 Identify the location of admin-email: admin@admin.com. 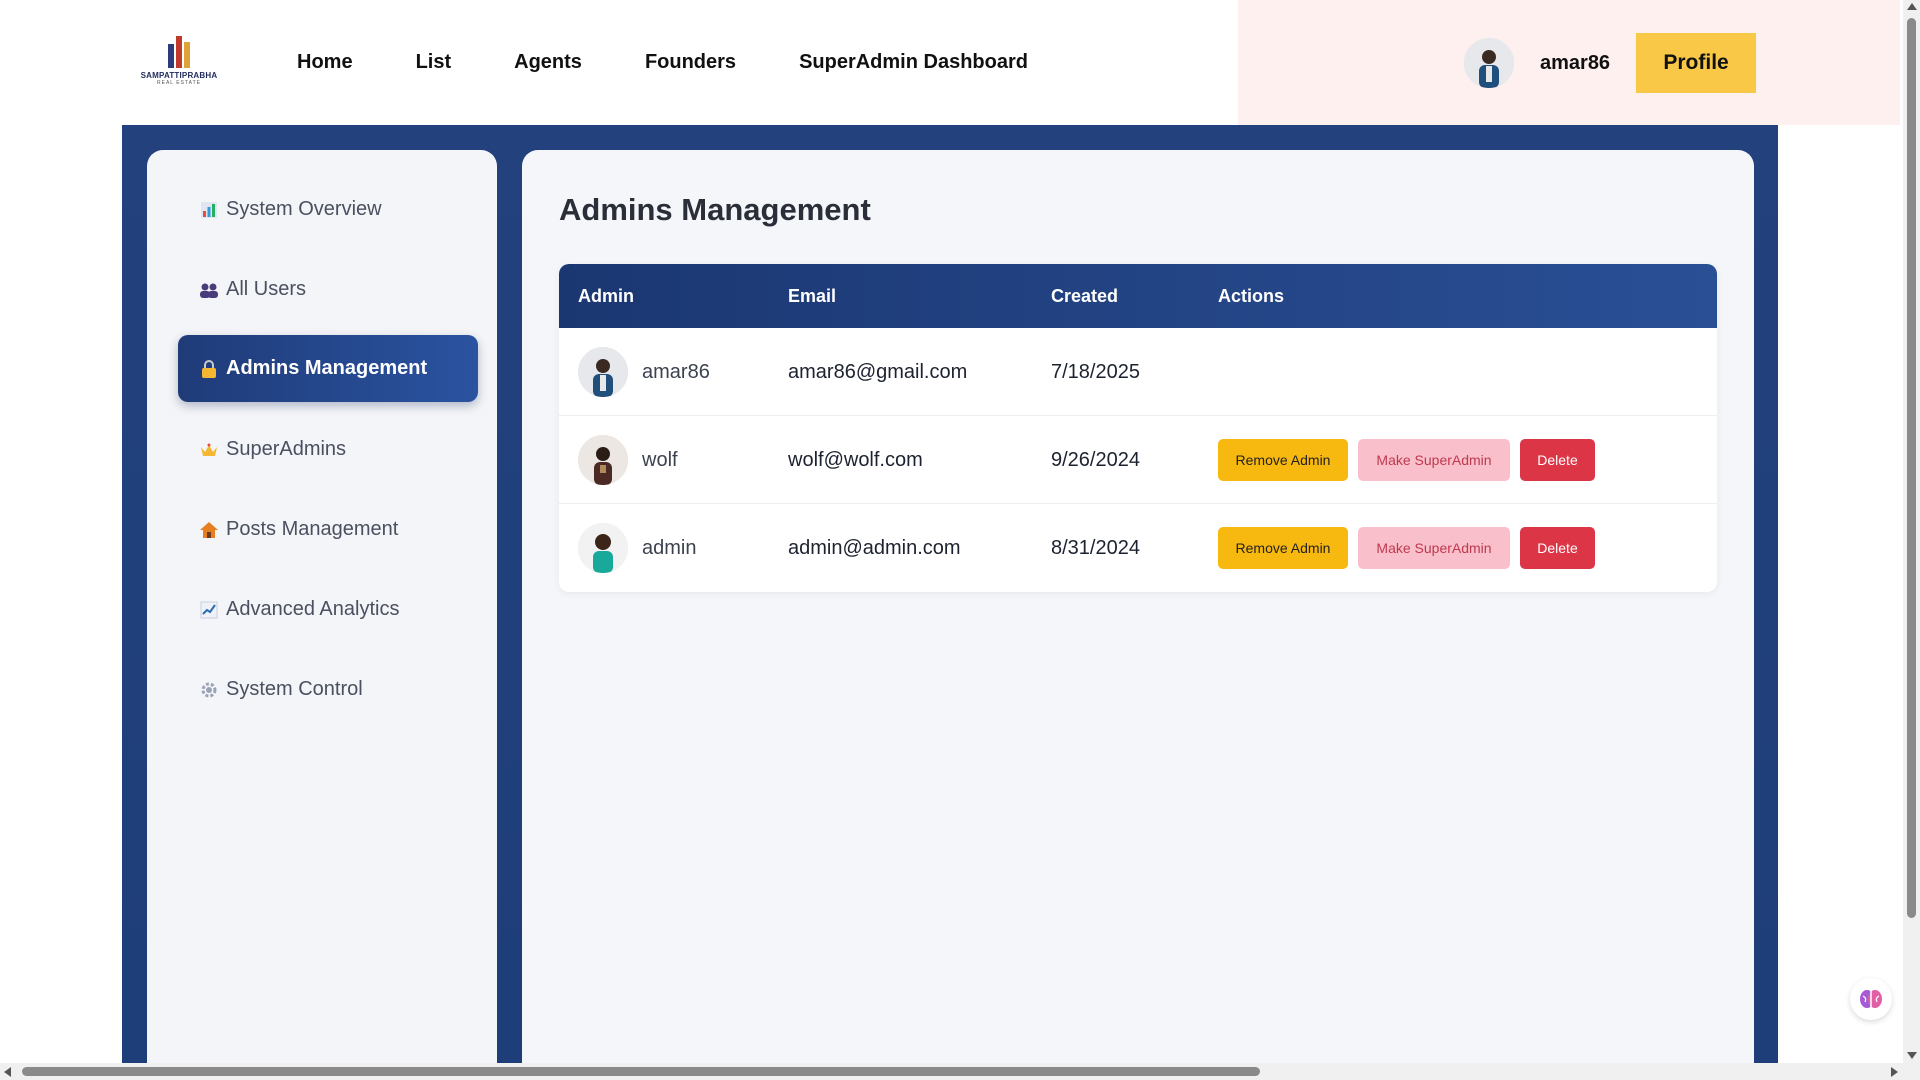
(874, 547).